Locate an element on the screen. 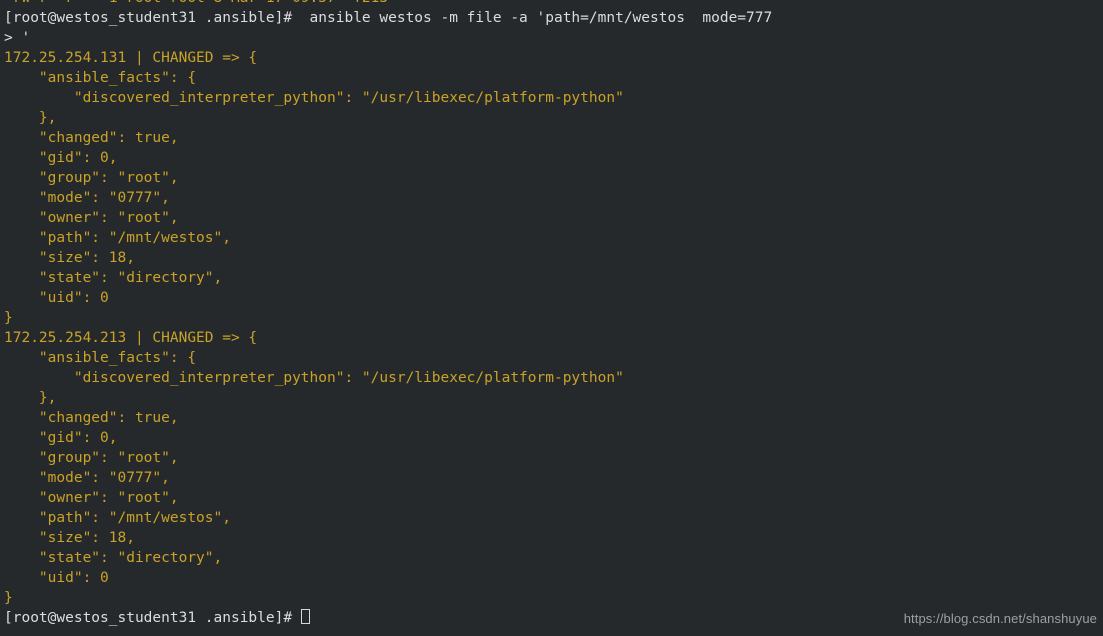  watermark: https://blog.csdn.net/shanshuyue is located at coordinates (1000, 618).